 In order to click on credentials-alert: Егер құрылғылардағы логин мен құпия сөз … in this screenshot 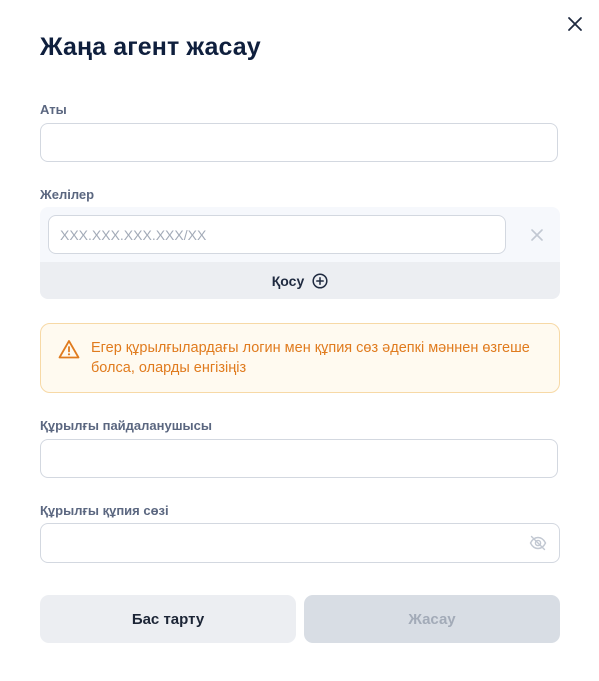, I will do `click(300, 358)`.